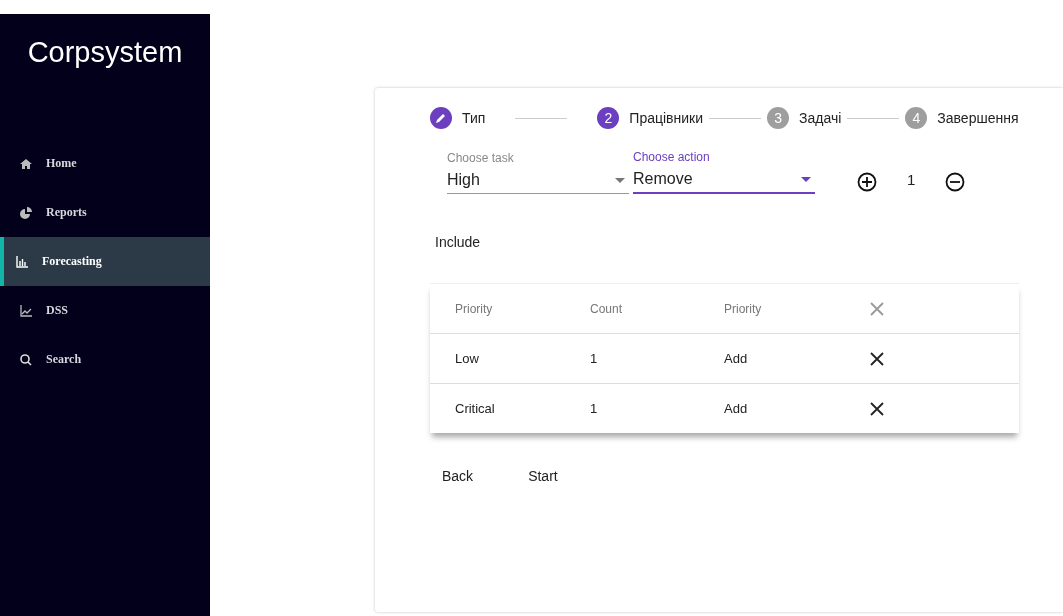 The width and height of the screenshot is (1063, 616). What do you see at coordinates (867, 182) in the screenshot?
I see `add-button` at bounding box center [867, 182].